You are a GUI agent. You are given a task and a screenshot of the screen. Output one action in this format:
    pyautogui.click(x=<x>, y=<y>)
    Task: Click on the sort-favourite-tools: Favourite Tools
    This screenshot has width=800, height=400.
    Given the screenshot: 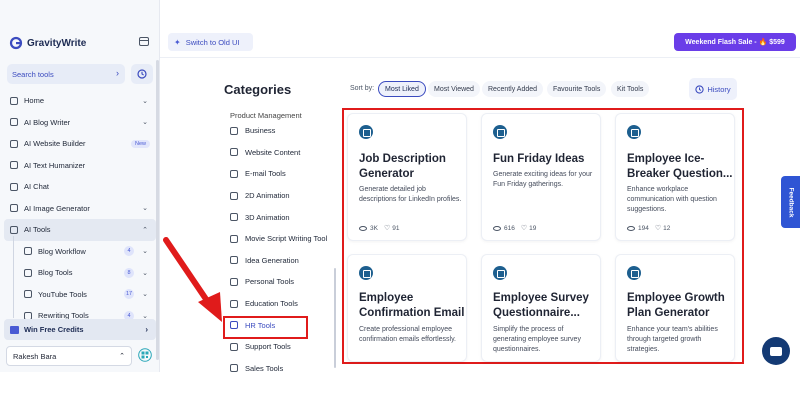 What is the action you would take?
    pyautogui.click(x=577, y=89)
    